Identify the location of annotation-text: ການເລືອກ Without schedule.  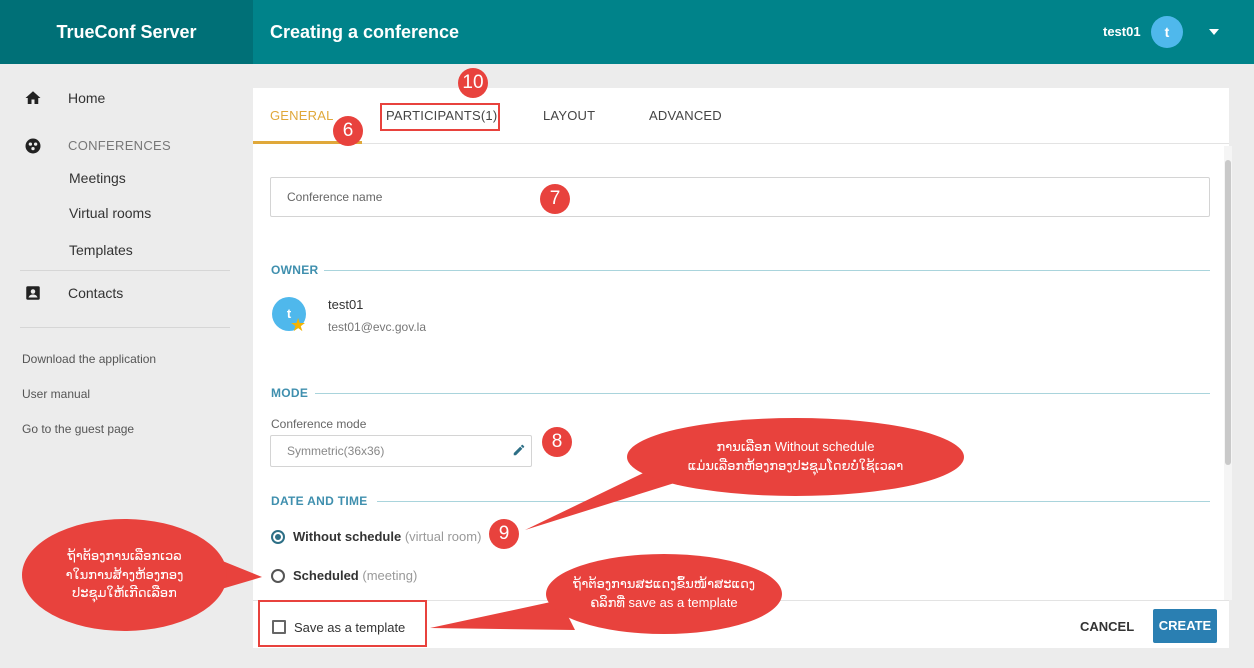
(795, 447).